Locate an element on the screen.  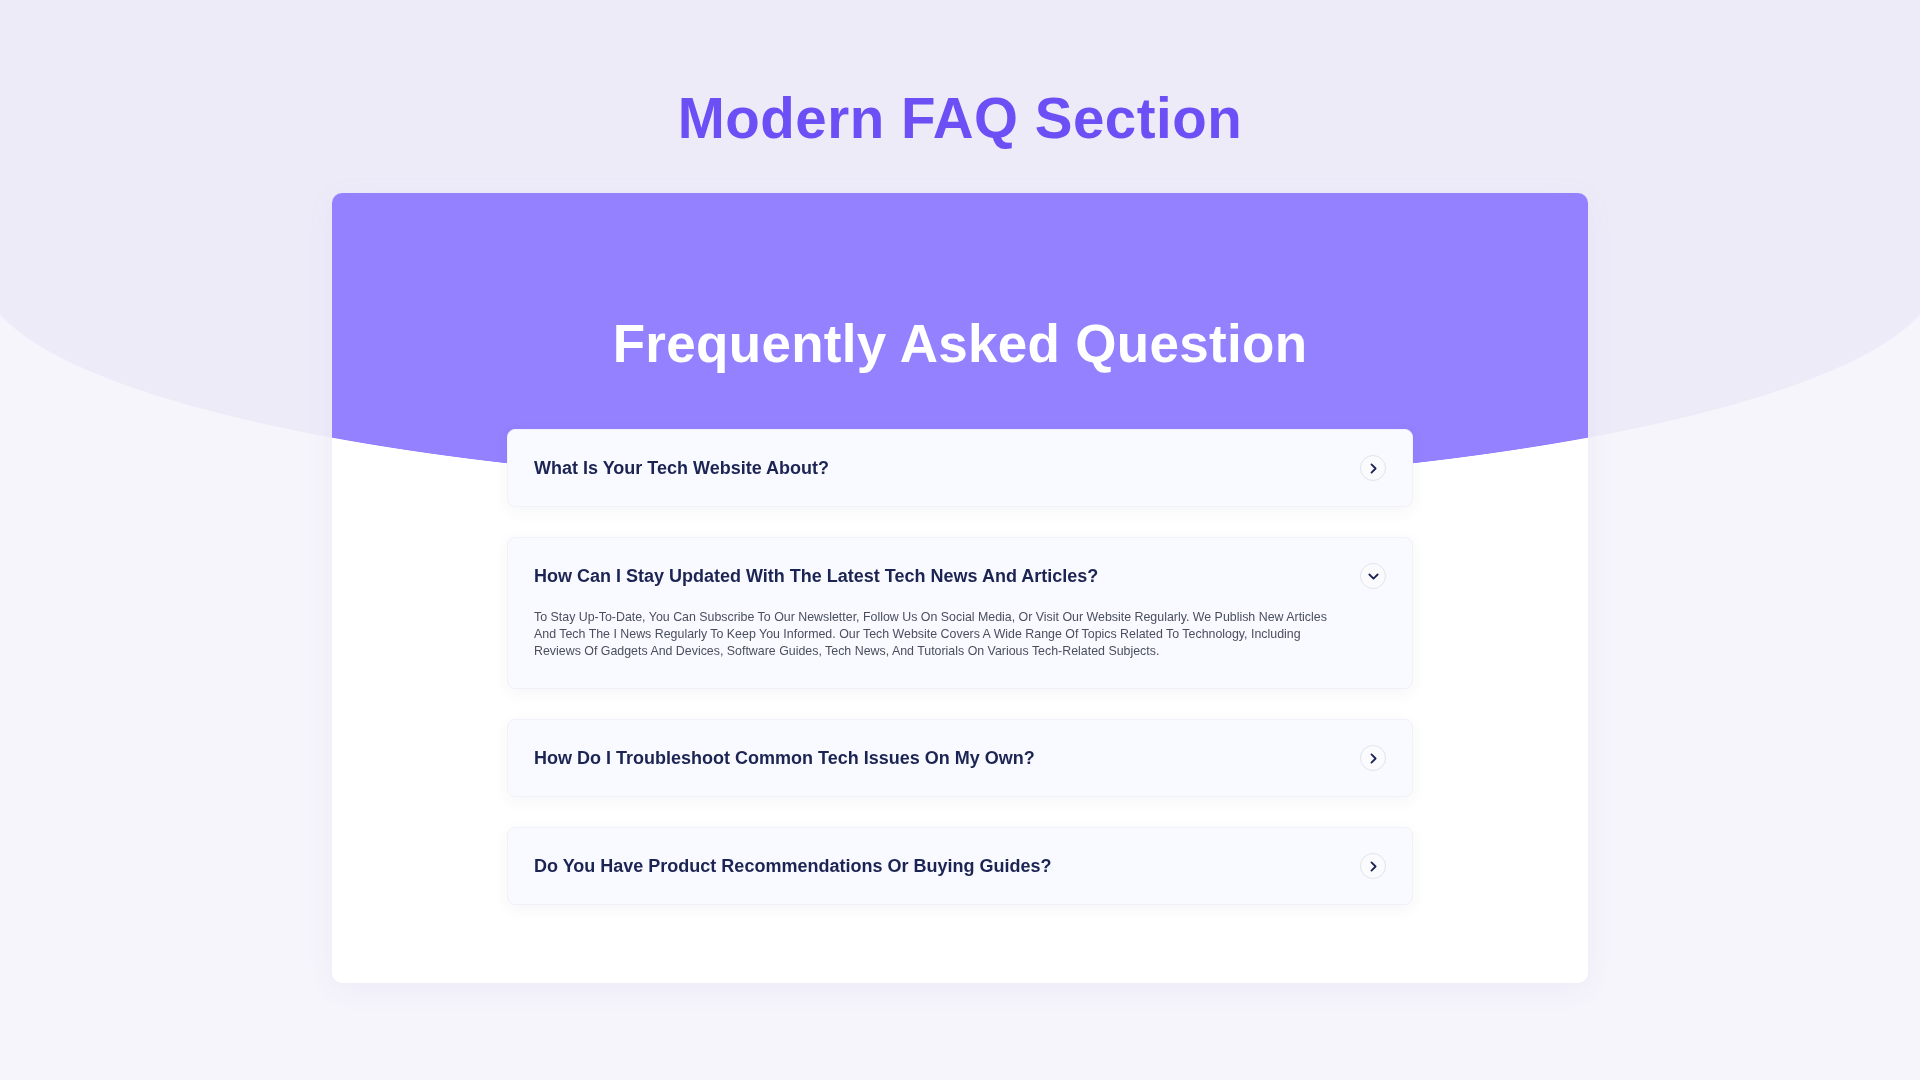
faq-answer: To Stay Up-To-Date, You Can Subscribe To Our Newsletter, Follow Us On Social Media, Or Visit Our Website Regularly. We Publish New Articles And Tech The I News Regularly To Keep You Informed. Our Tech Website Covers A Wide Range Of Topics Related To Technology, Including Reviews Of Gadgets And Devices, Software Guides, Tech News, And Tutorials On Various Tech-Related Subjects. is located at coordinates (931, 634).